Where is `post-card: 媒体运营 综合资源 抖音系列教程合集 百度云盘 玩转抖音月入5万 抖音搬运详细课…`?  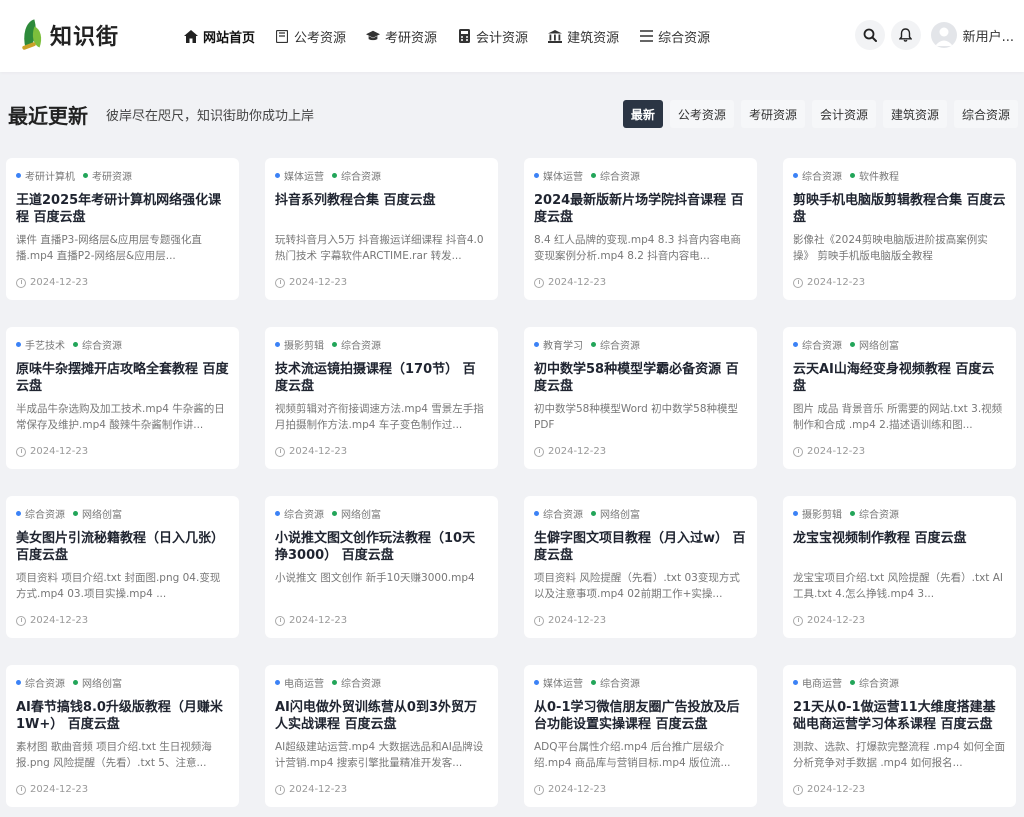 post-card: 媒体运营 综合资源 抖音系列教程合集 百度云盘 玩转抖音月入5万 抖音搬运详细课… is located at coordinates (381, 229).